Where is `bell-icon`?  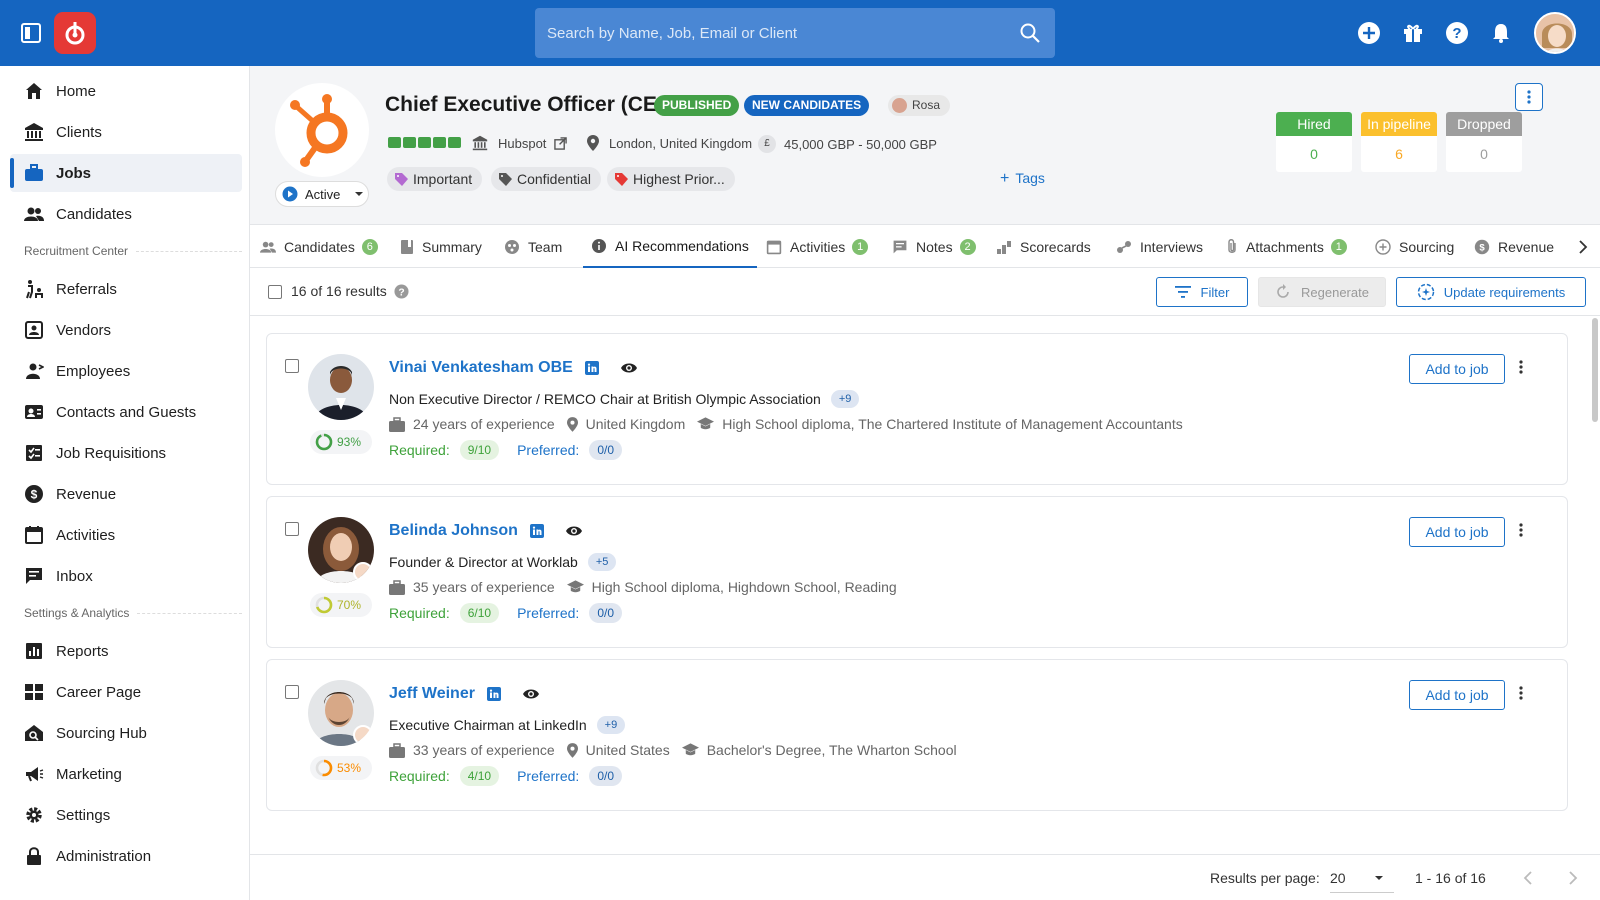 bell-icon is located at coordinates (1501, 33).